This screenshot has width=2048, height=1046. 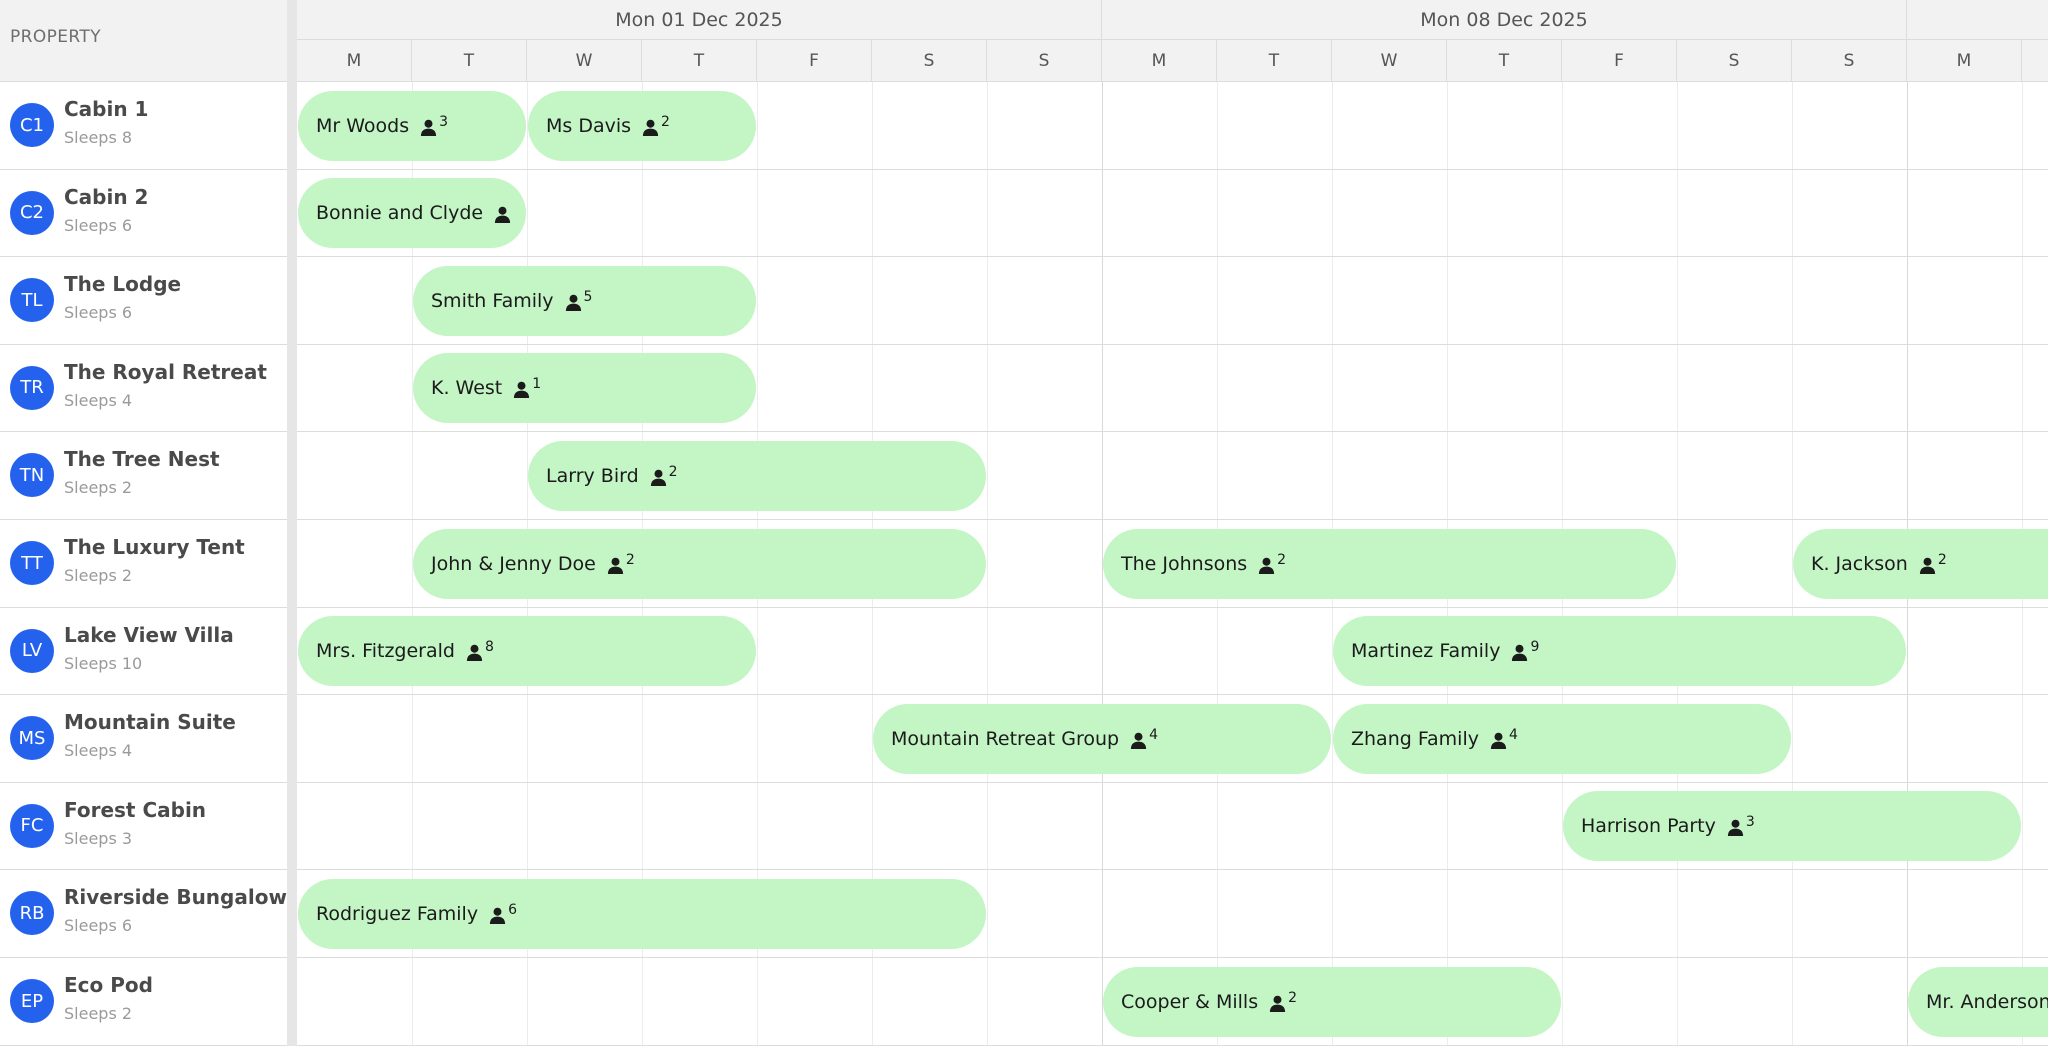 What do you see at coordinates (584, 300) in the screenshot?
I see `booking-event: Smith Family 5` at bounding box center [584, 300].